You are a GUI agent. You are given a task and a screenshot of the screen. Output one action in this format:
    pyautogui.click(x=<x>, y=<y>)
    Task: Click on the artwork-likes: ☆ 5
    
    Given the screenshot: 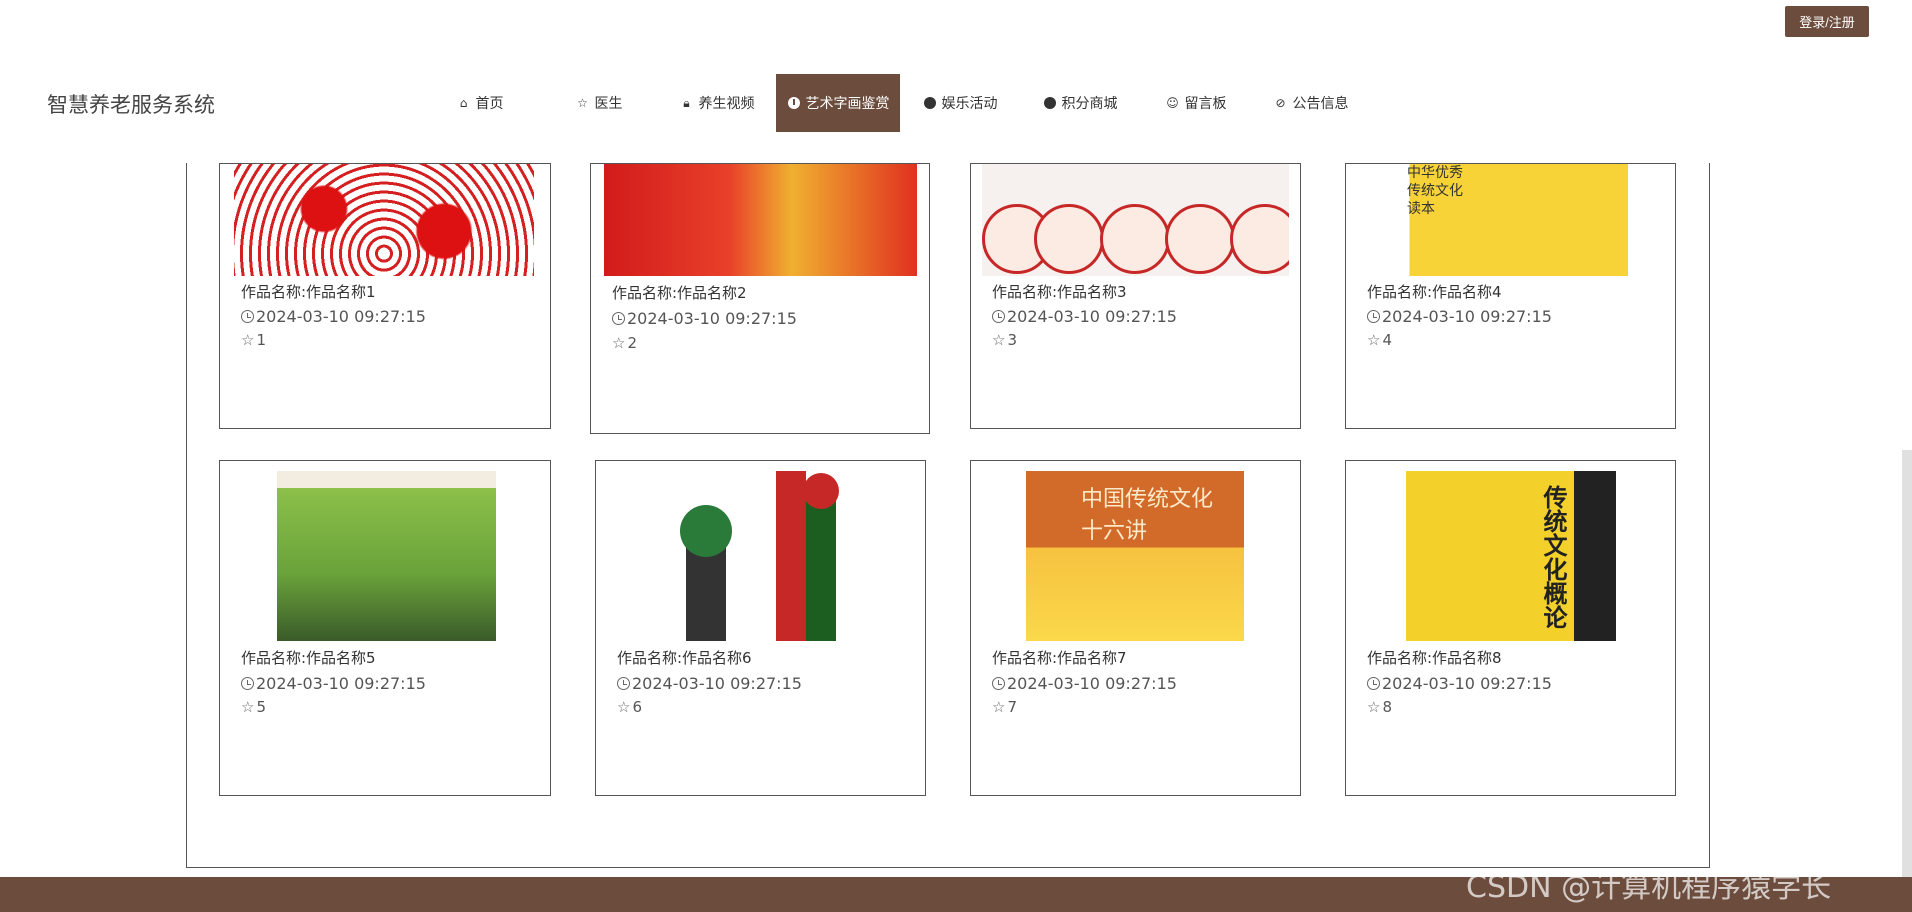 What is the action you would take?
    pyautogui.click(x=253, y=707)
    